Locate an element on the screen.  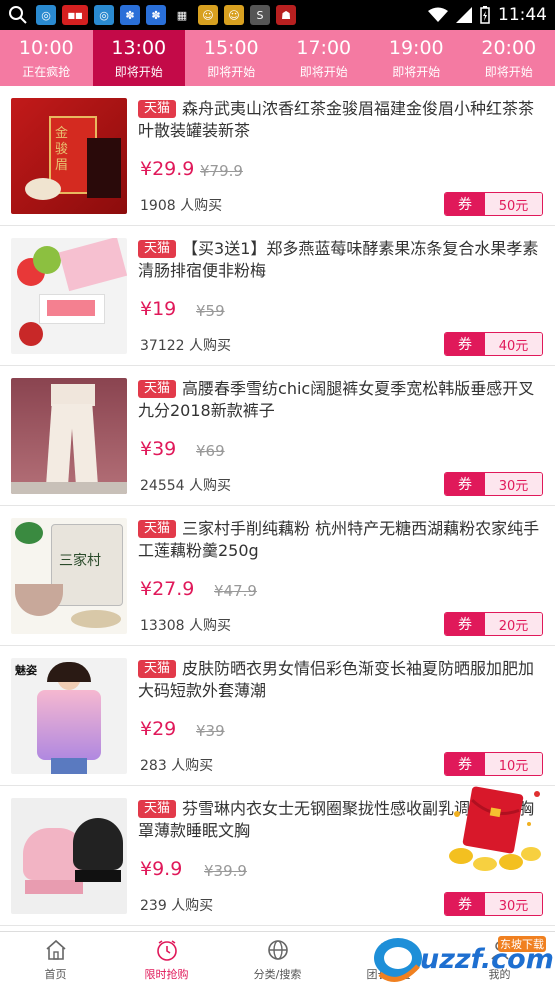
product-price: ¥29.9 is located at coordinates (167, 169).